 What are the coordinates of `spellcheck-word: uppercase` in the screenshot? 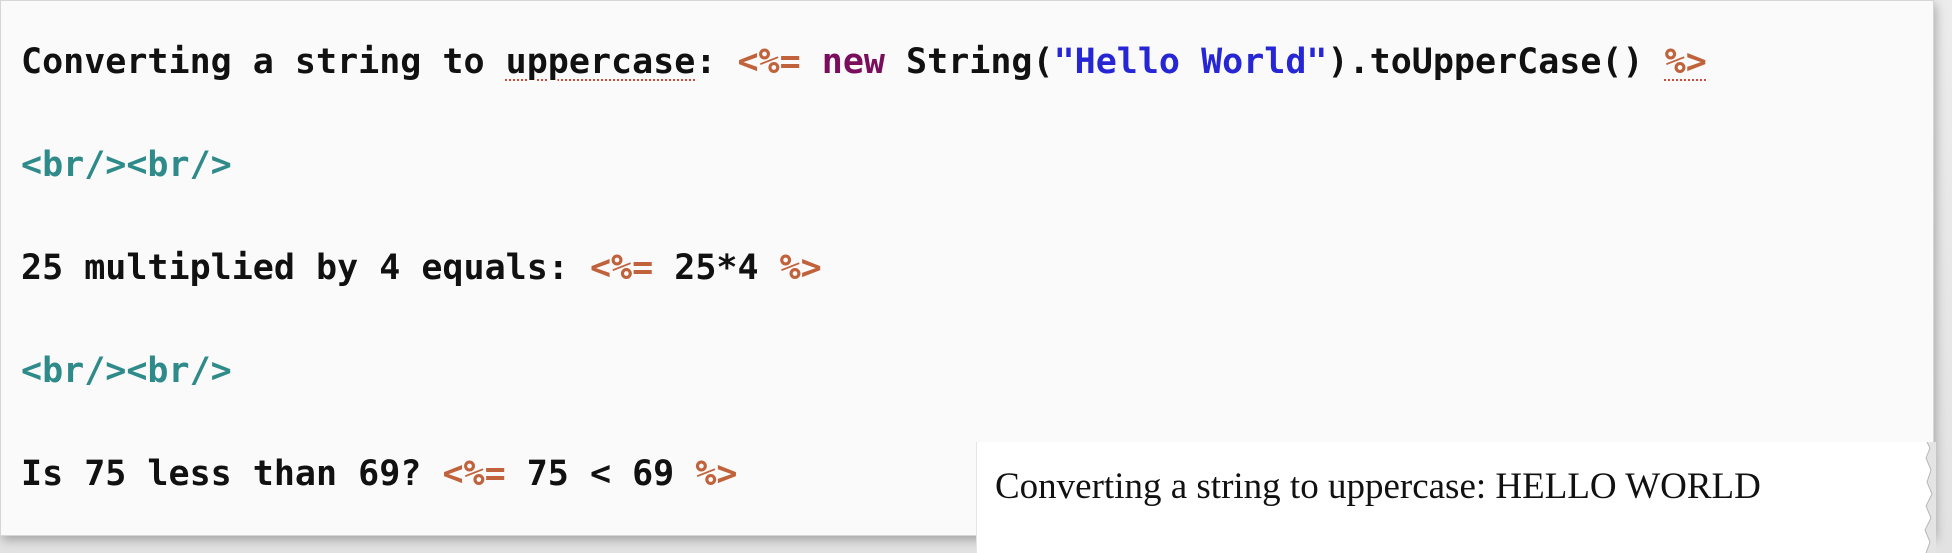 It's located at (600, 62).